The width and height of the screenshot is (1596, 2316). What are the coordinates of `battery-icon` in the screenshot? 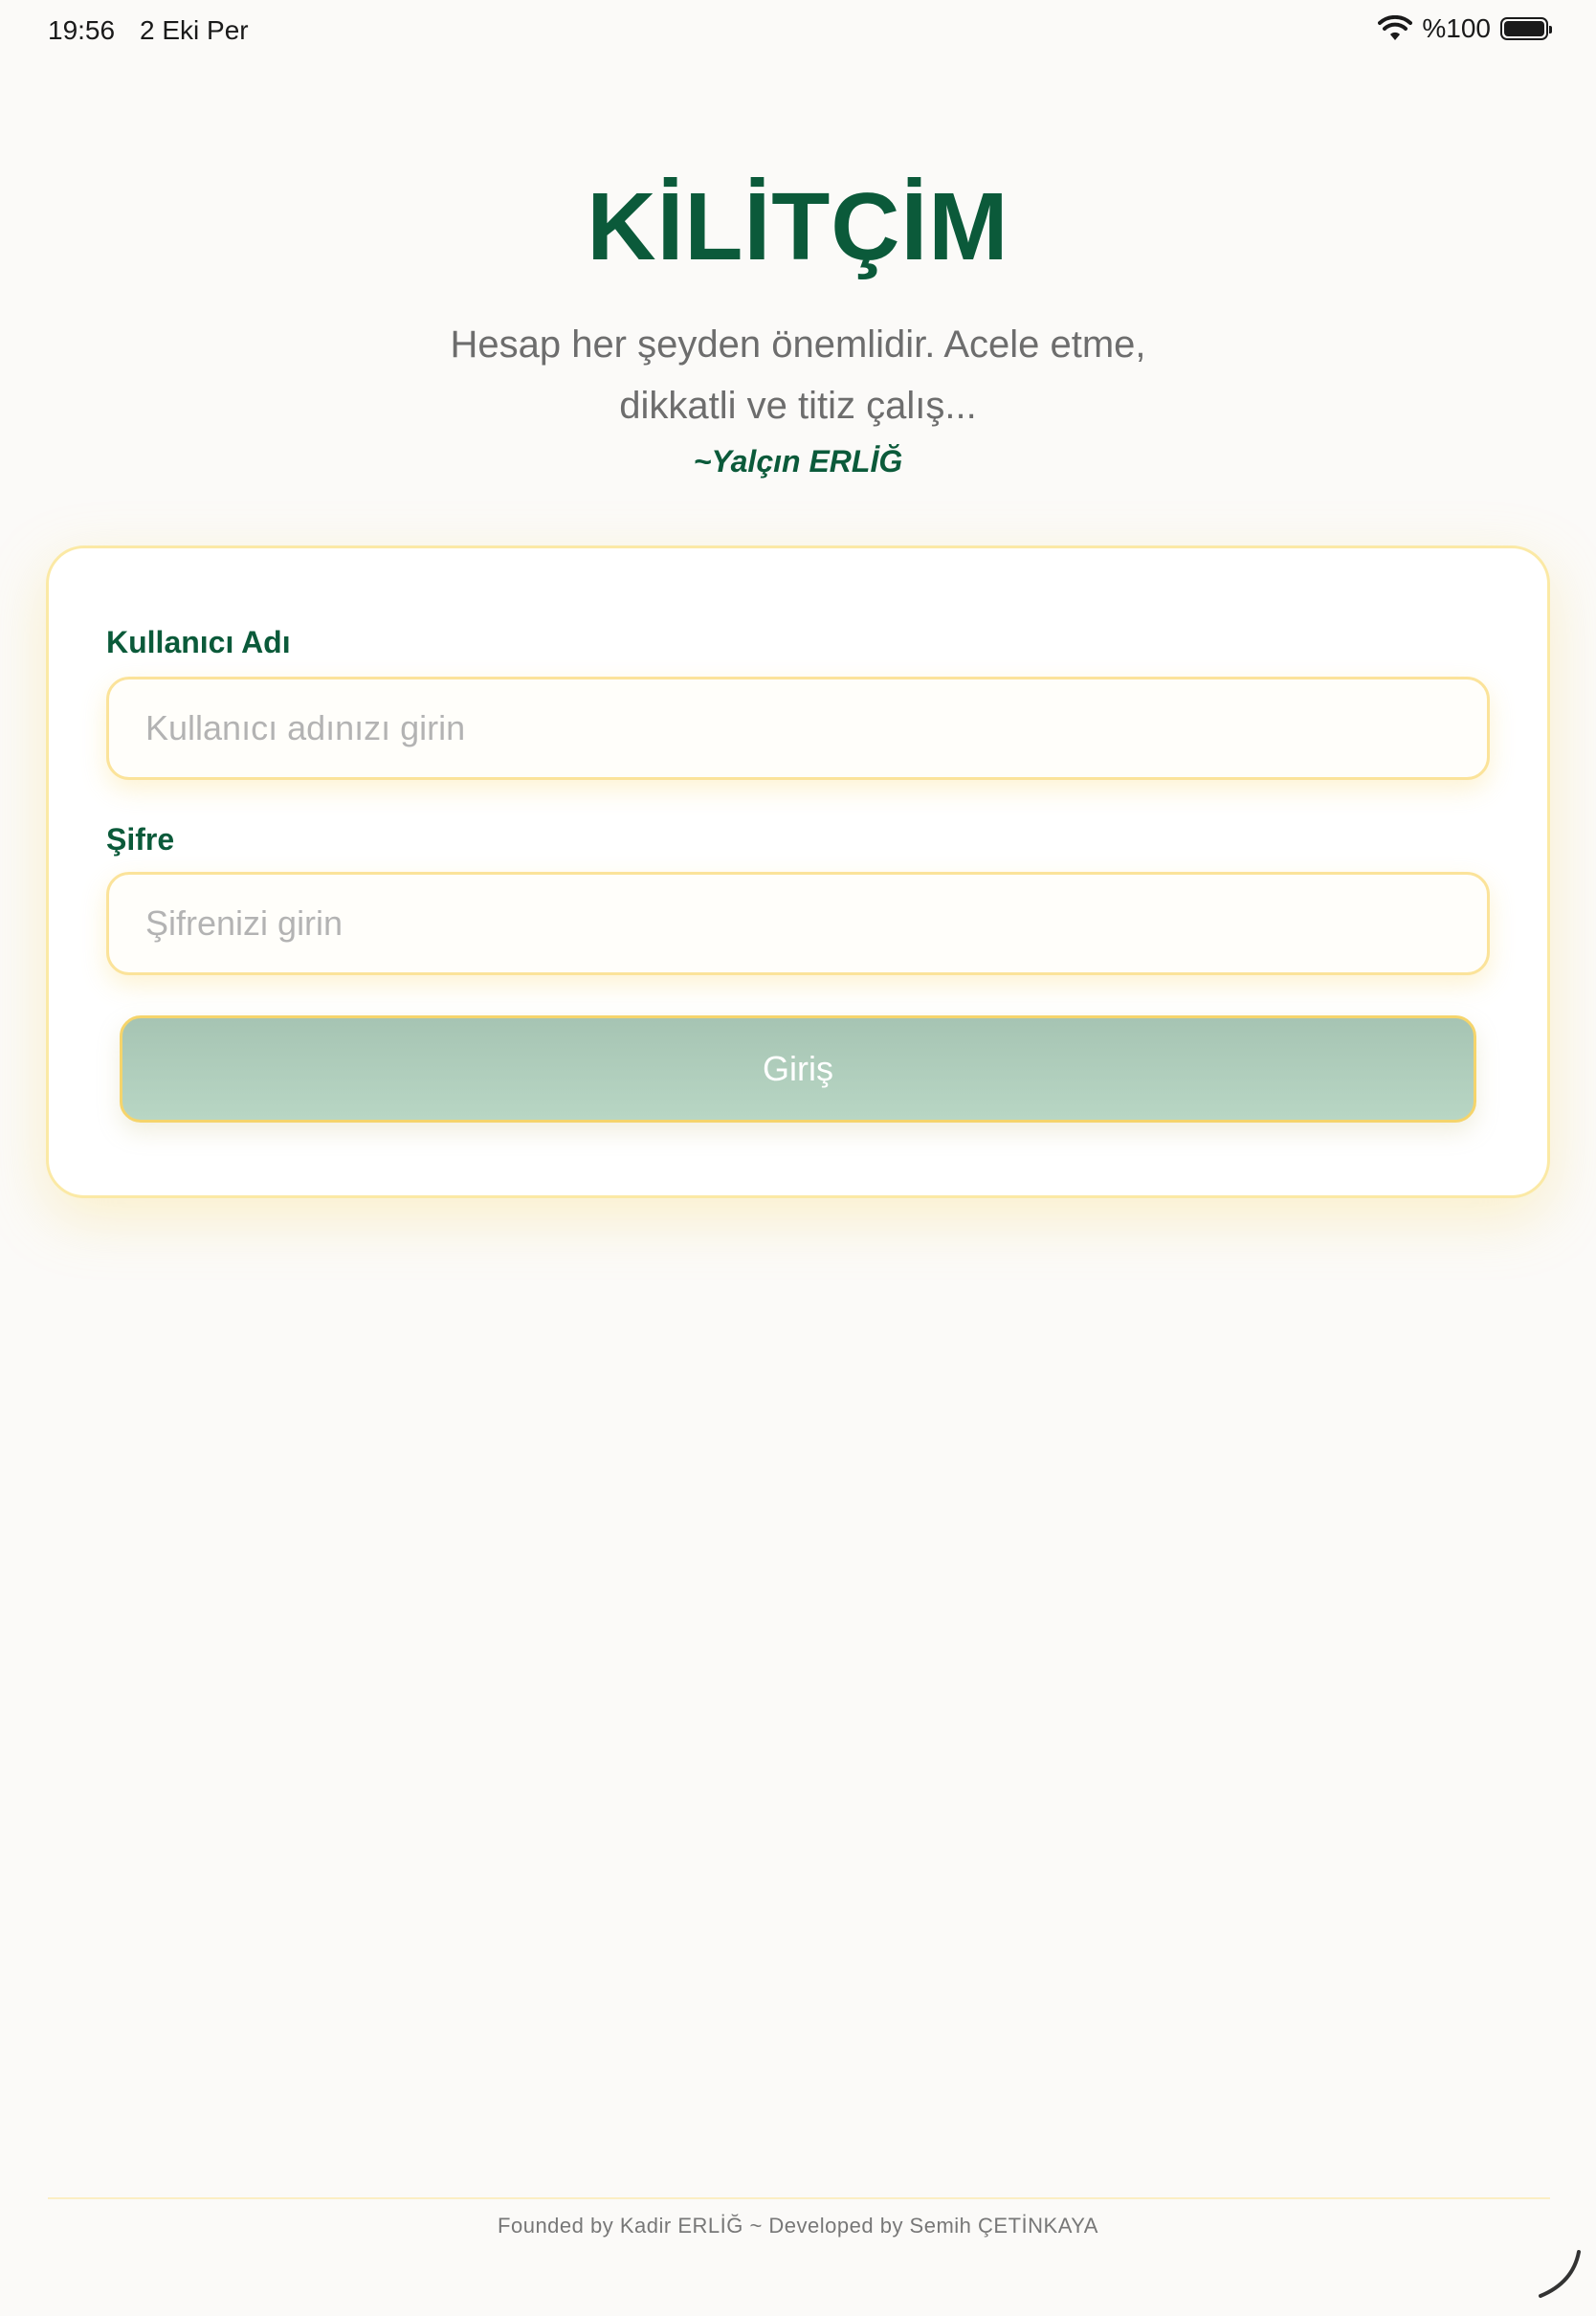 It's located at (1526, 28).